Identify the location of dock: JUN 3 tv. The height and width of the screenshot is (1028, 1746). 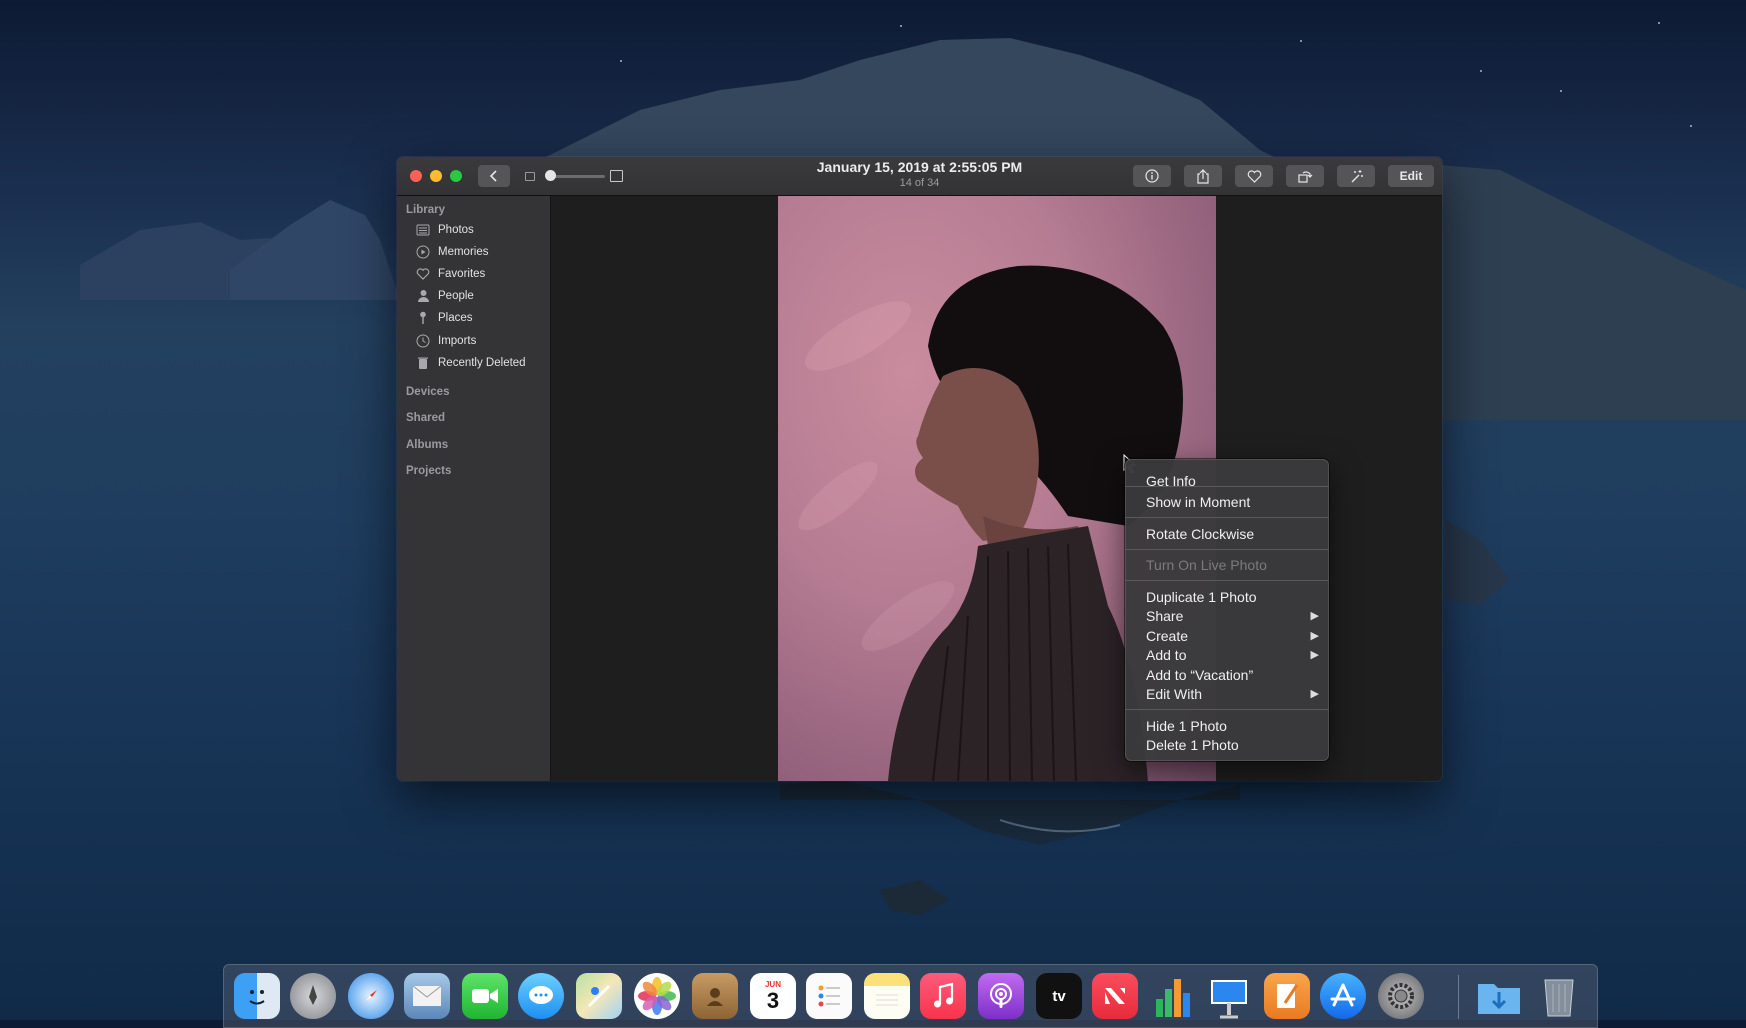
(910, 996).